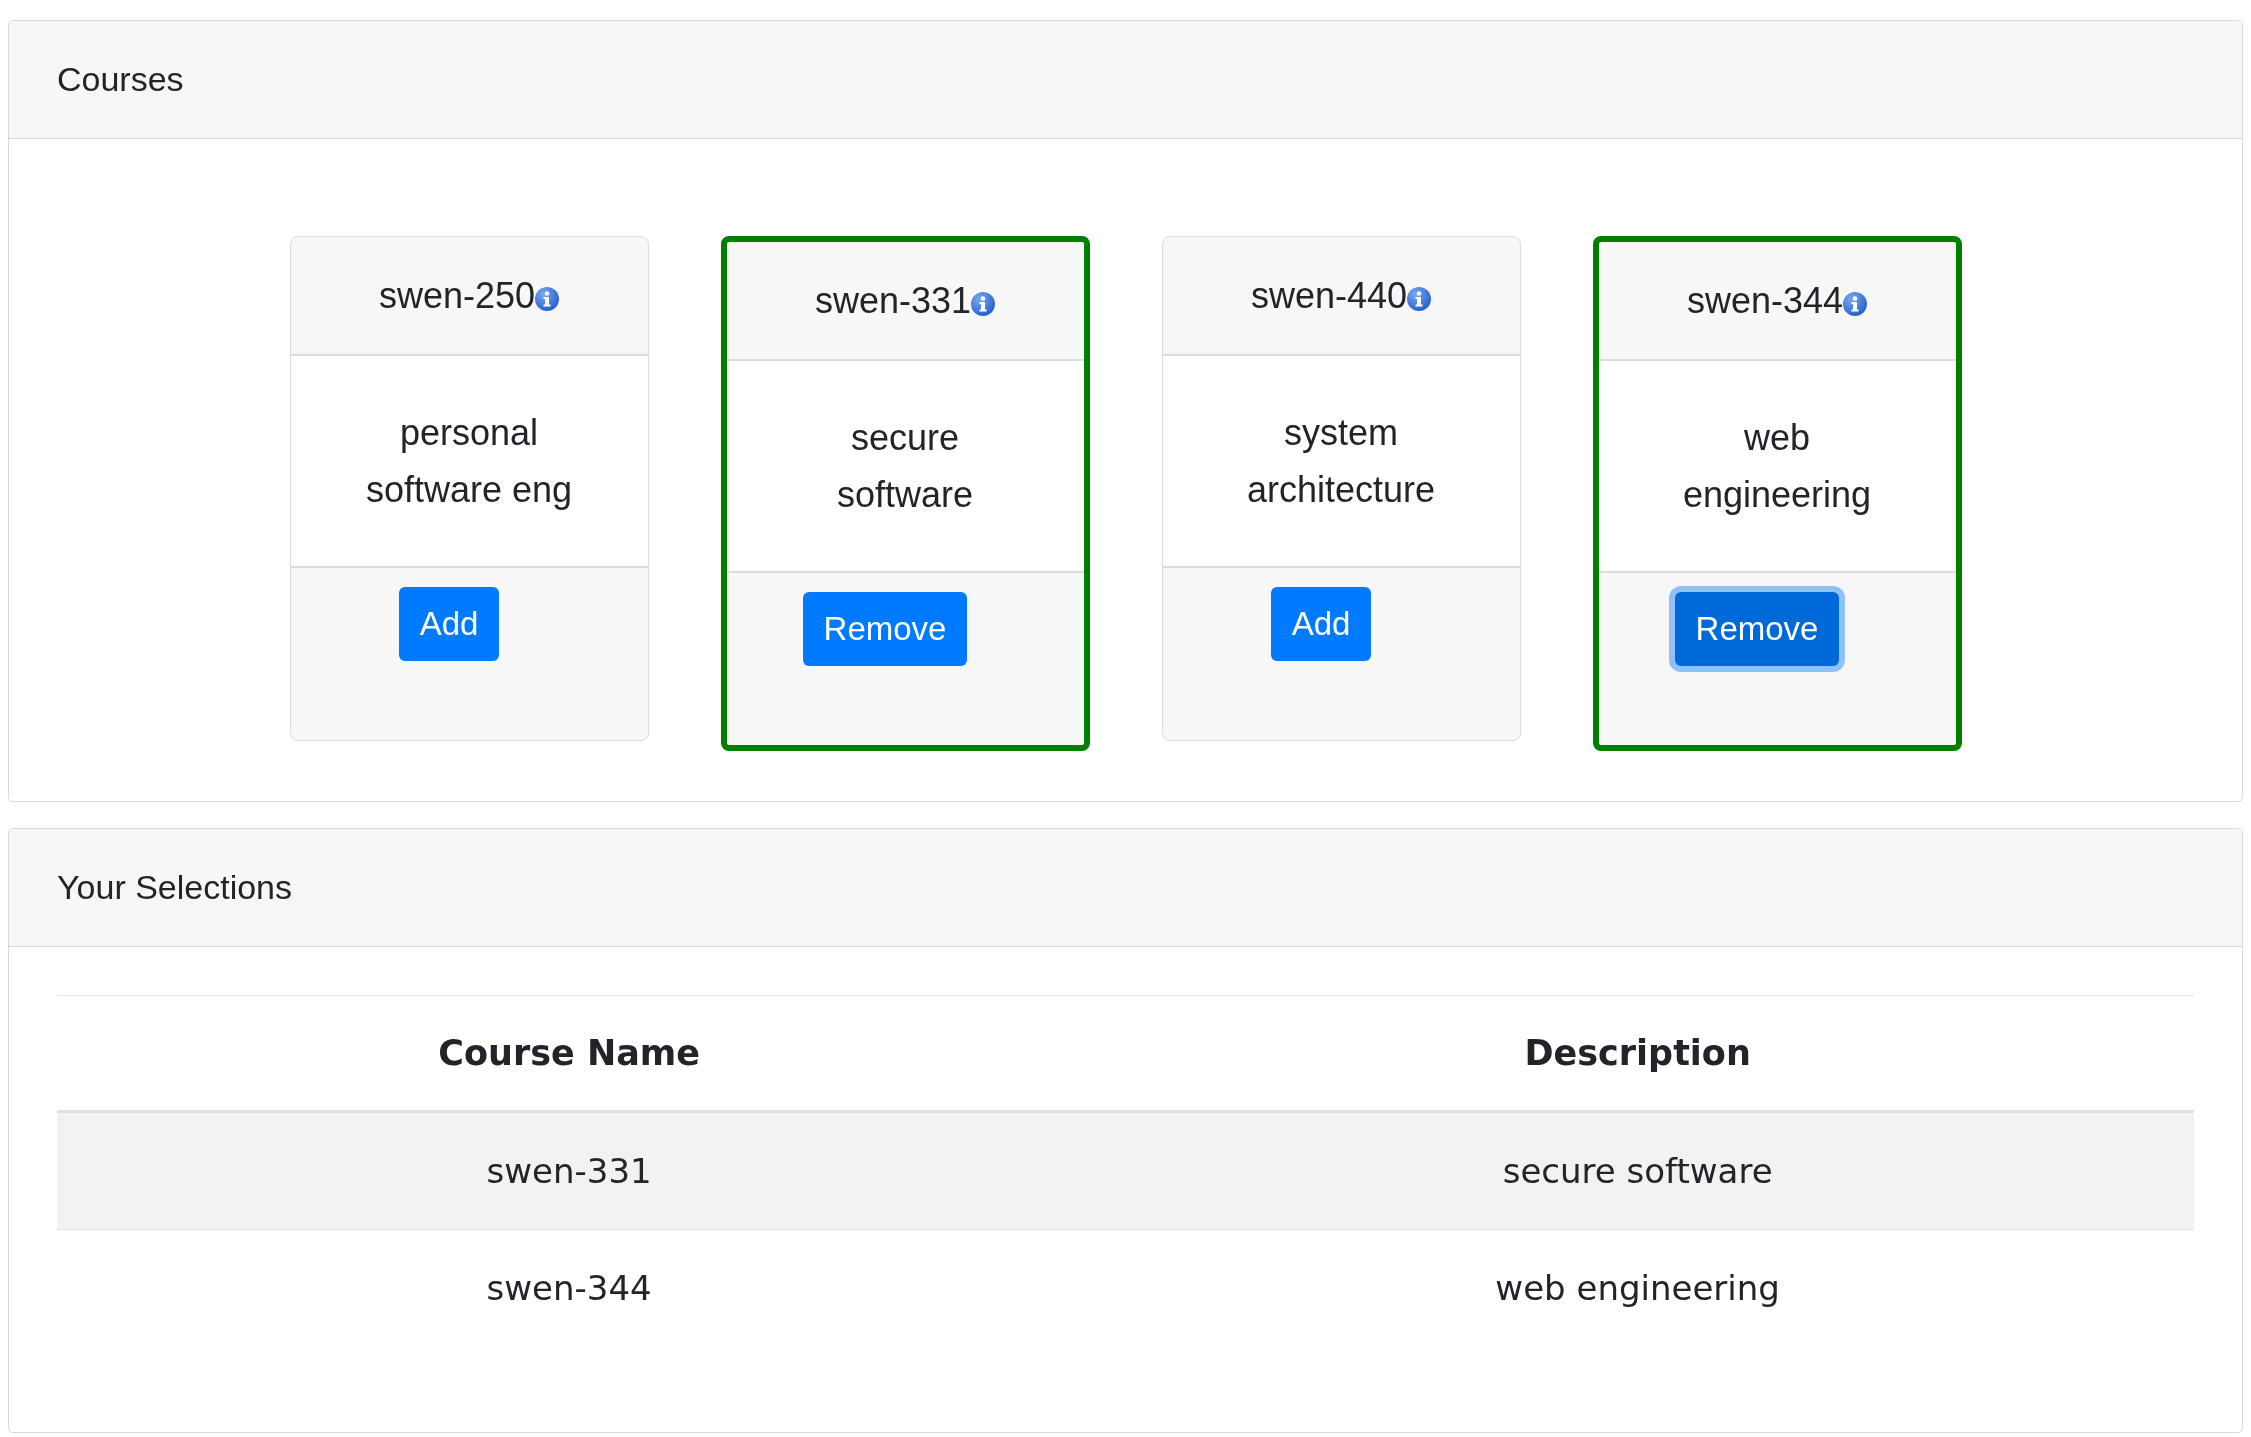 This screenshot has height=1437, width=2251. I want to click on panel-title: Your Selections, so click(174, 887).